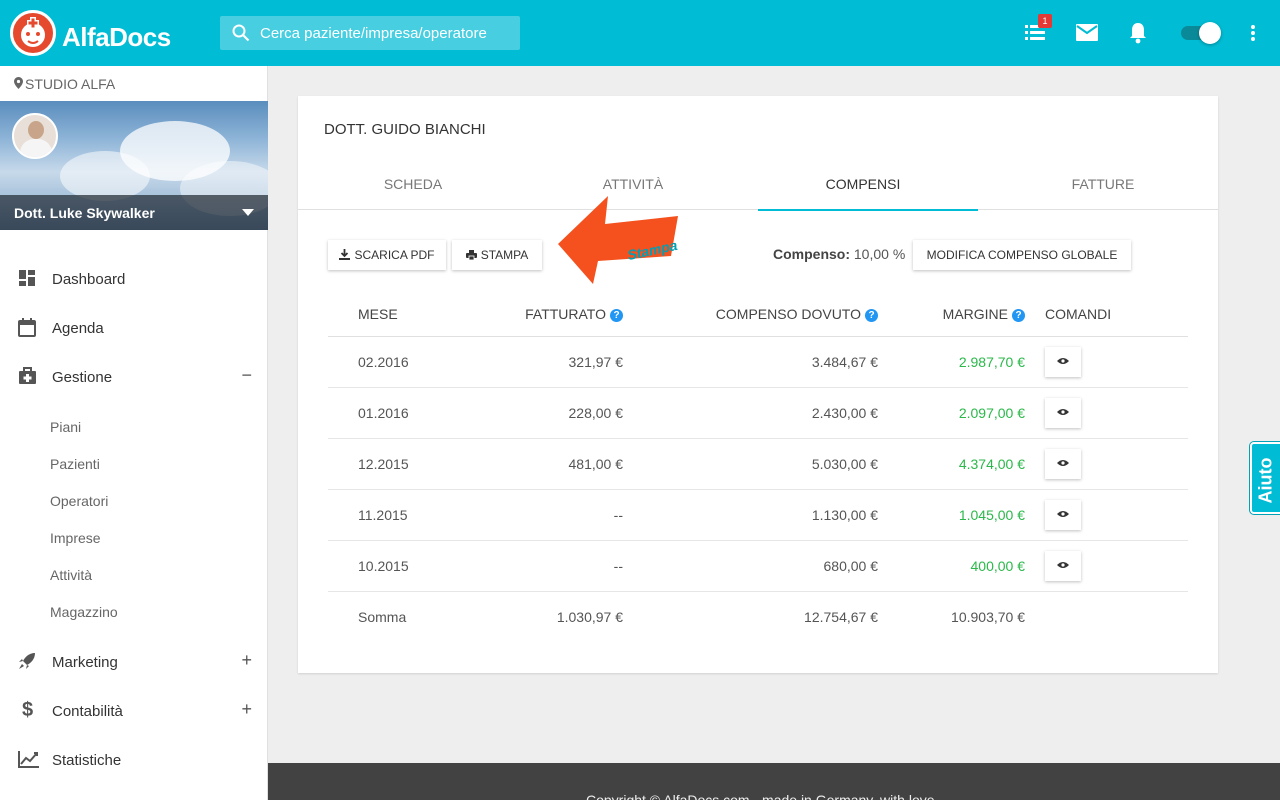 The height and width of the screenshot is (800, 1280). I want to click on edit-global-compensation-button: MODIFICA COMPENSO GLOBALE, so click(1022, 255).